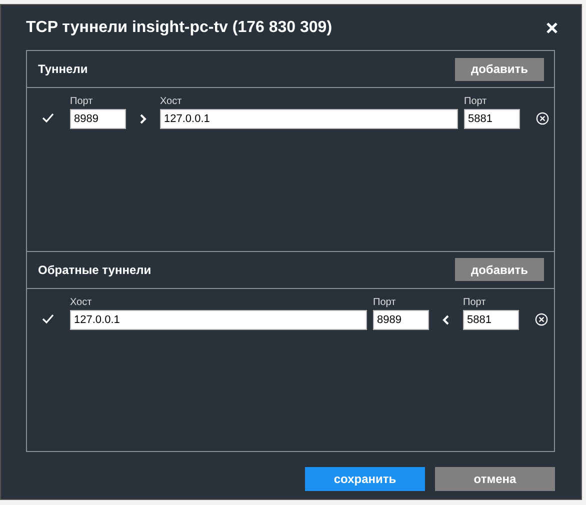 The height and width of the screenshot is (505, 586). I want to click on section-title: Обратные туннели, so click(95, 269).